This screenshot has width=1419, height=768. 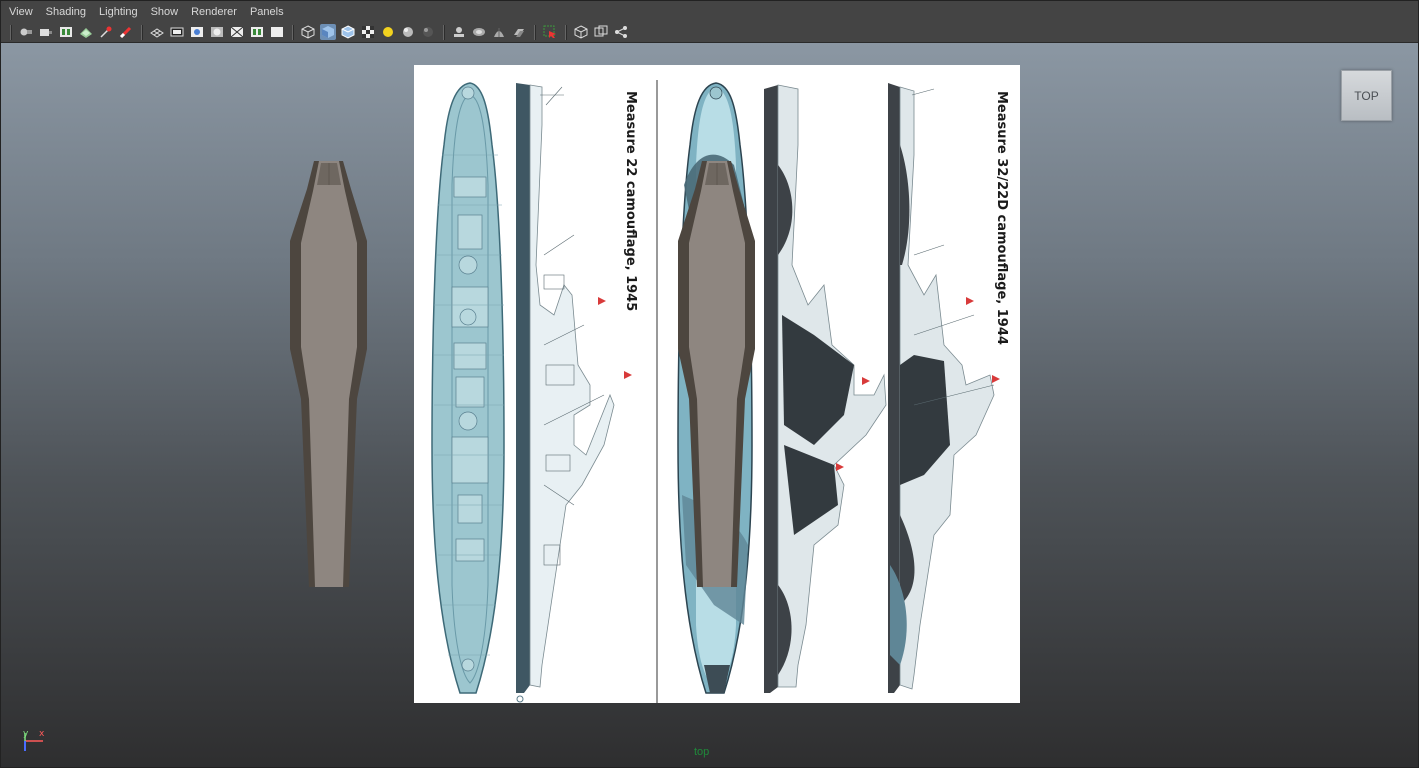 What do you see at coordinates (214, 12) in the screenshot?
I see `menu-renderer: Renderer` at bounding box center [214, 12].